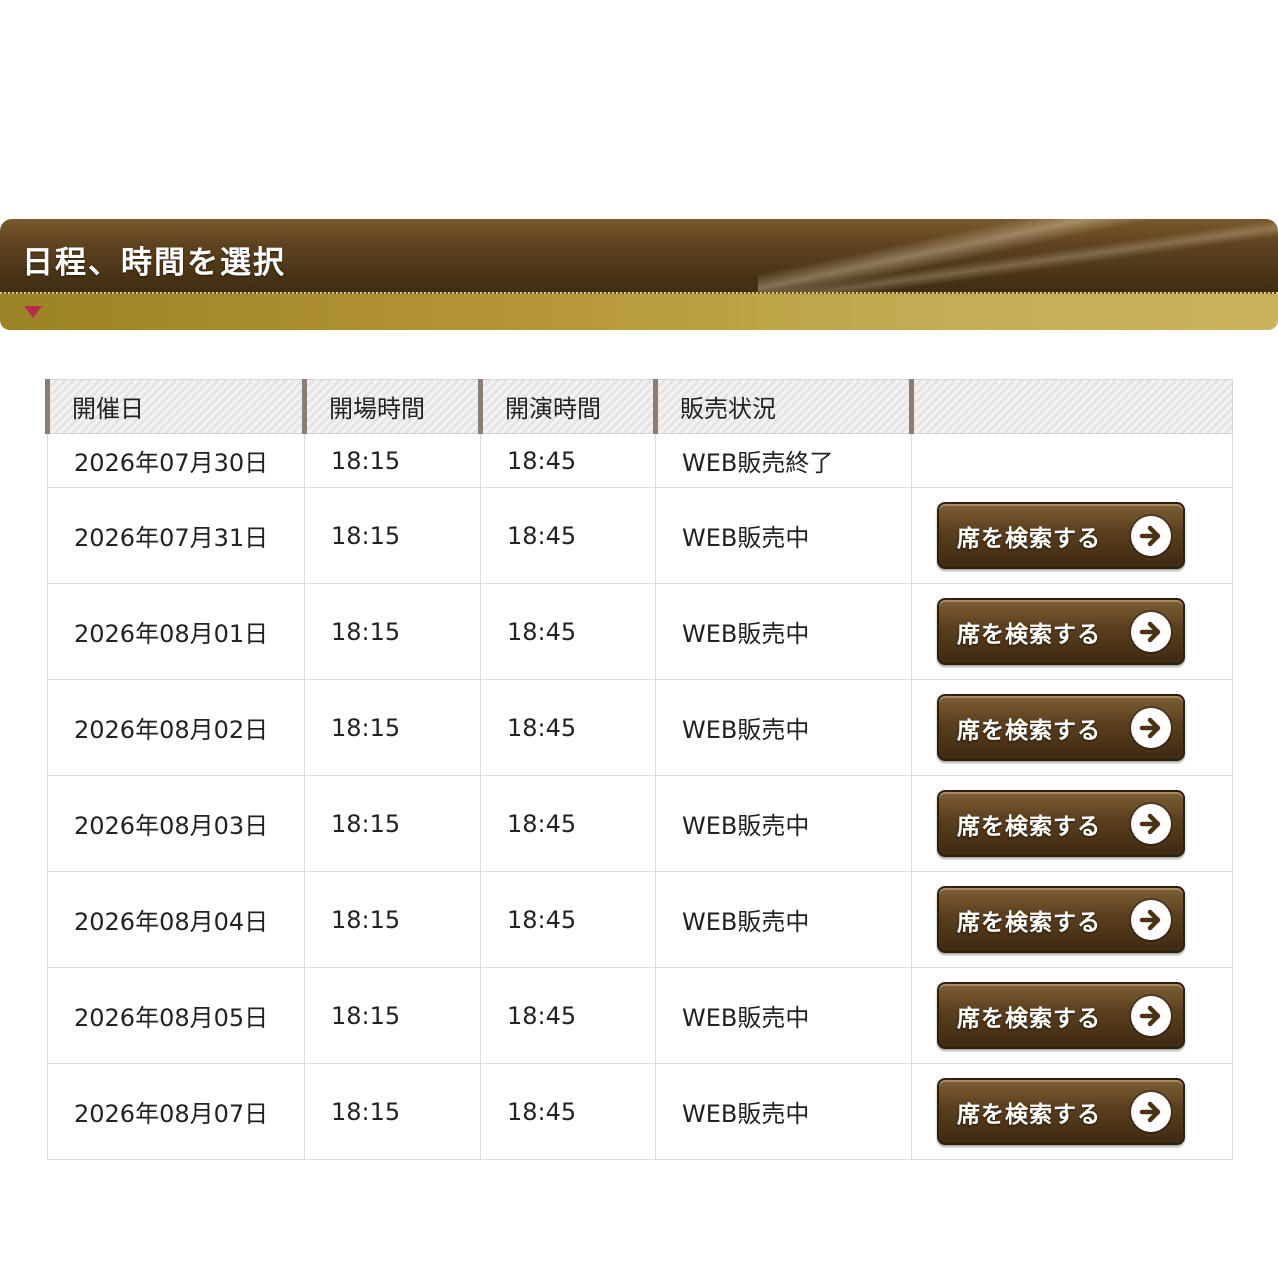  Describe the element at coordinates (176, 1015) in the screenshot. I see `cell-date: 2026年08月05日` at that location.